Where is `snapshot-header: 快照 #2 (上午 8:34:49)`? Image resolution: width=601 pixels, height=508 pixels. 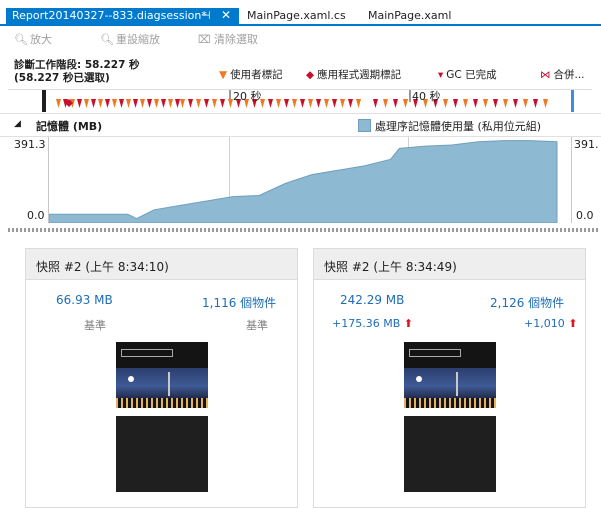 snapshot-header: 快照 #2 (上午 8:34:49) is located at coordinates (449, 264).